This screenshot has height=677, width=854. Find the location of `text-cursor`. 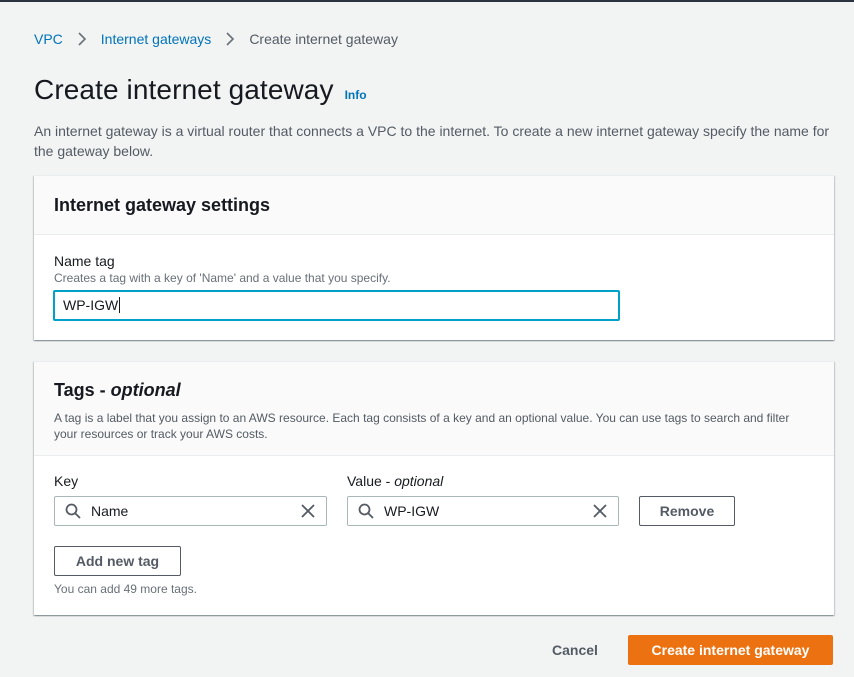

text-cursor is located at coordinates (120, 305).